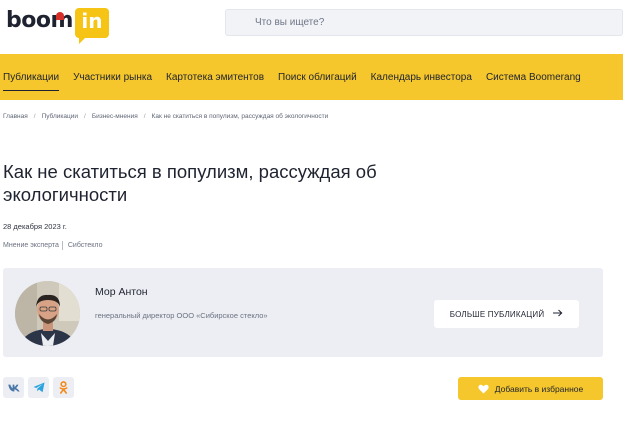 This screenshot has width=623, height=433. Describe the element at coordinates (15, 116) in the screenshot. I see `breadcrumb-home: Главная` at that location.